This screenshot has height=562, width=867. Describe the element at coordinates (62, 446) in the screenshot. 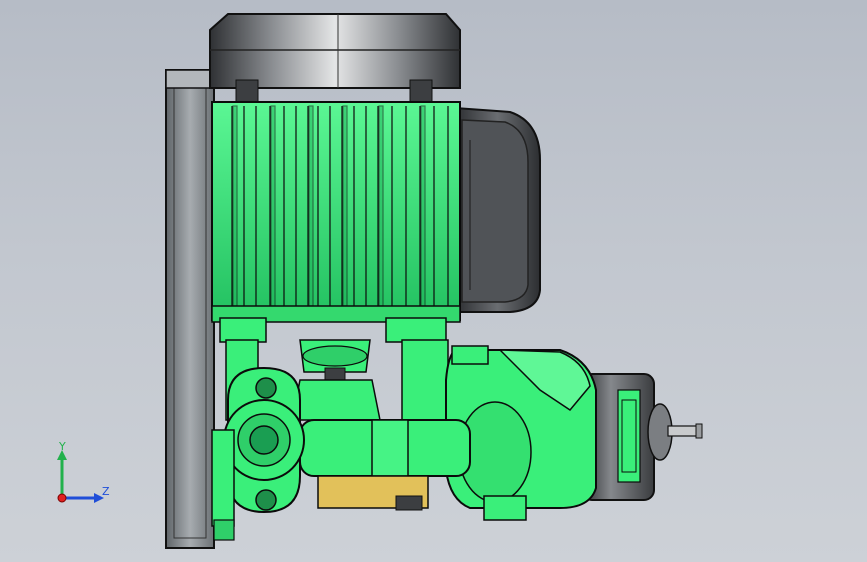

I see `y-axis-label: Y` at that location.